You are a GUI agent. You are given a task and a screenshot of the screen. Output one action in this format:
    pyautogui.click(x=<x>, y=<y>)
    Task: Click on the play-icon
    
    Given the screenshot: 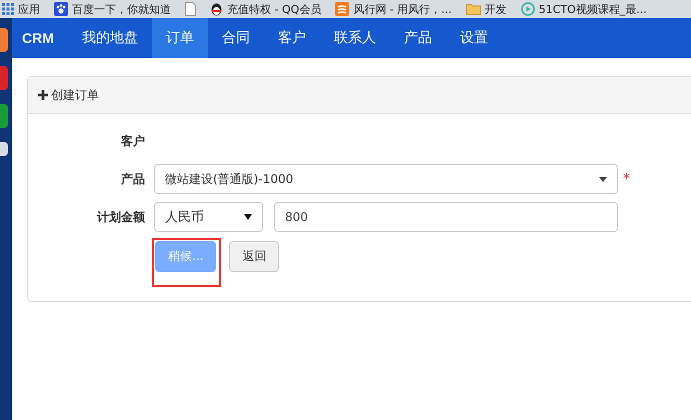 What is the action you would take?
    pyautogui.click(x=527, y=9)
    